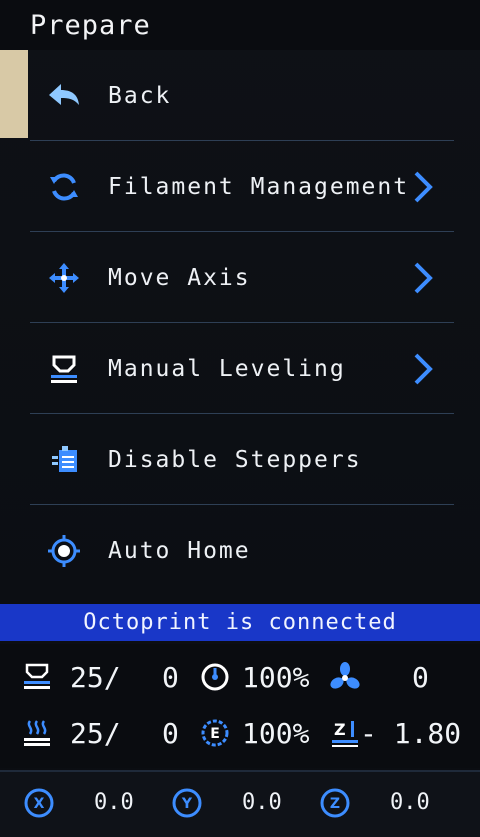 This screenshot has height=837, width=480. I want to click on fan-speed: 0, so click(420, 677).